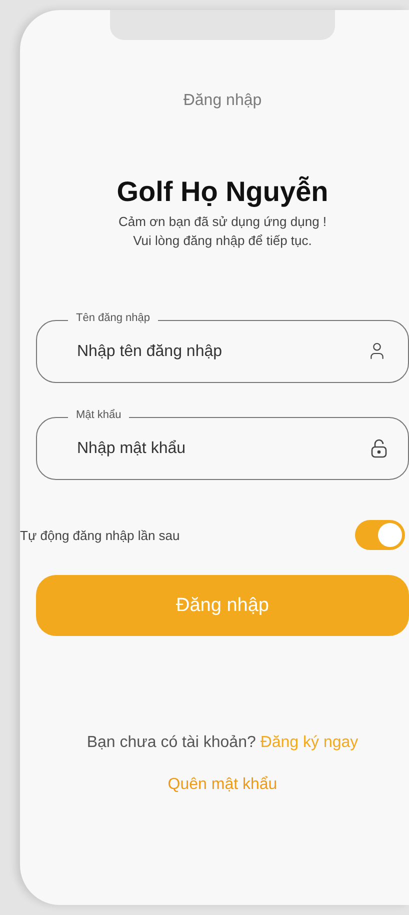  I want to click on field-label: Mật khẩu, so click(99, 415).